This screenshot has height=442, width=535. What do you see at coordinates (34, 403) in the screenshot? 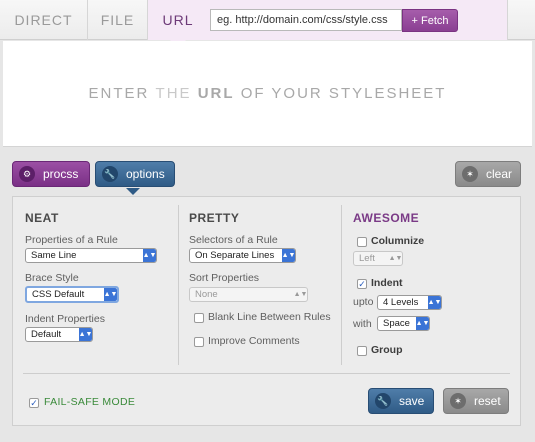
I see `failsafe-checkbox: ✓` at bounding box center [34, 403].